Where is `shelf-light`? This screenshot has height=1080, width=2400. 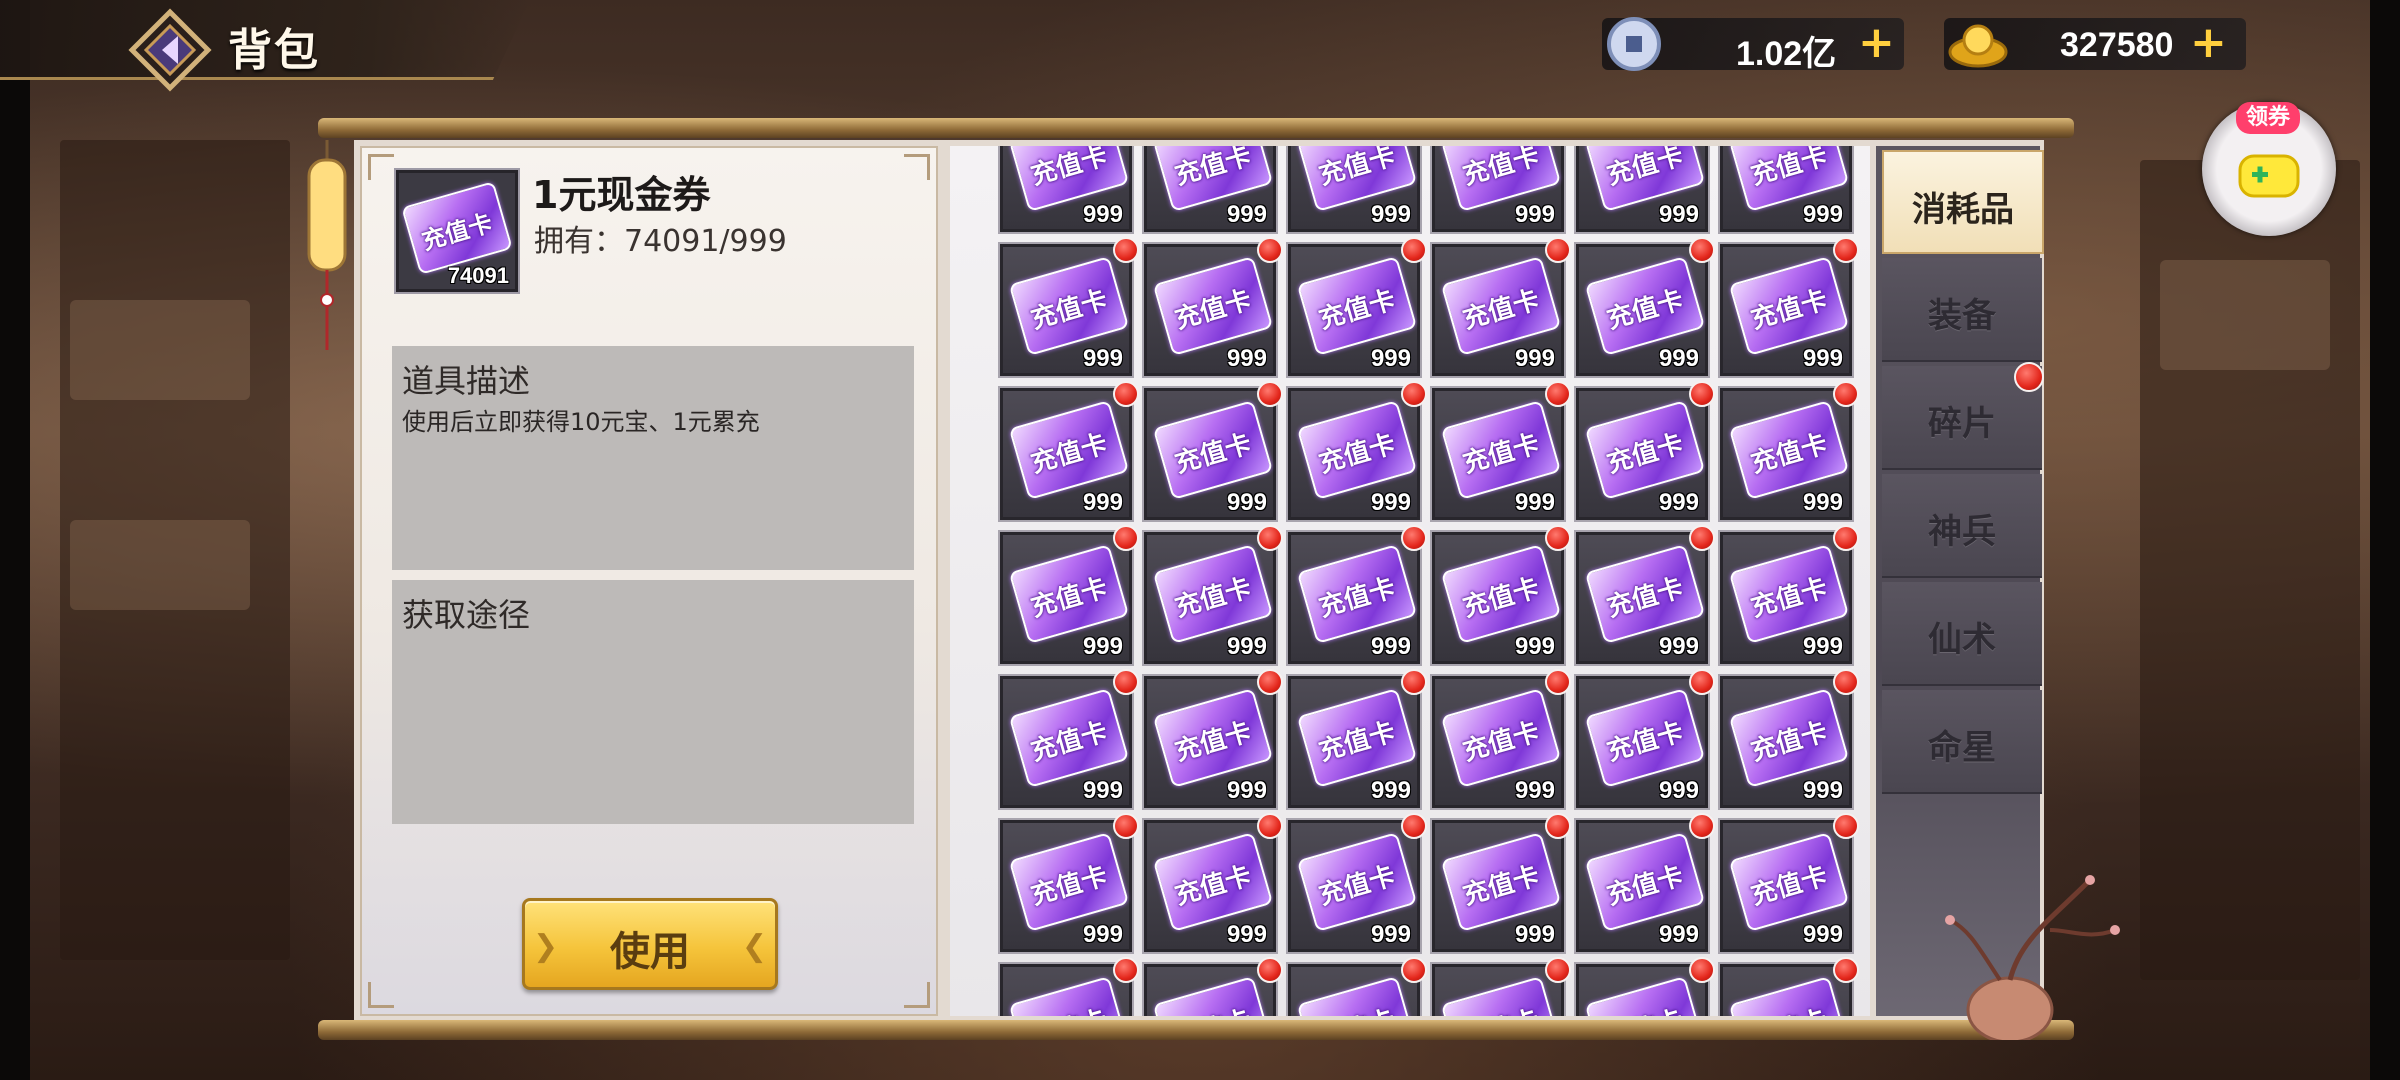
shelf-light is located at coordinates (160, 350).